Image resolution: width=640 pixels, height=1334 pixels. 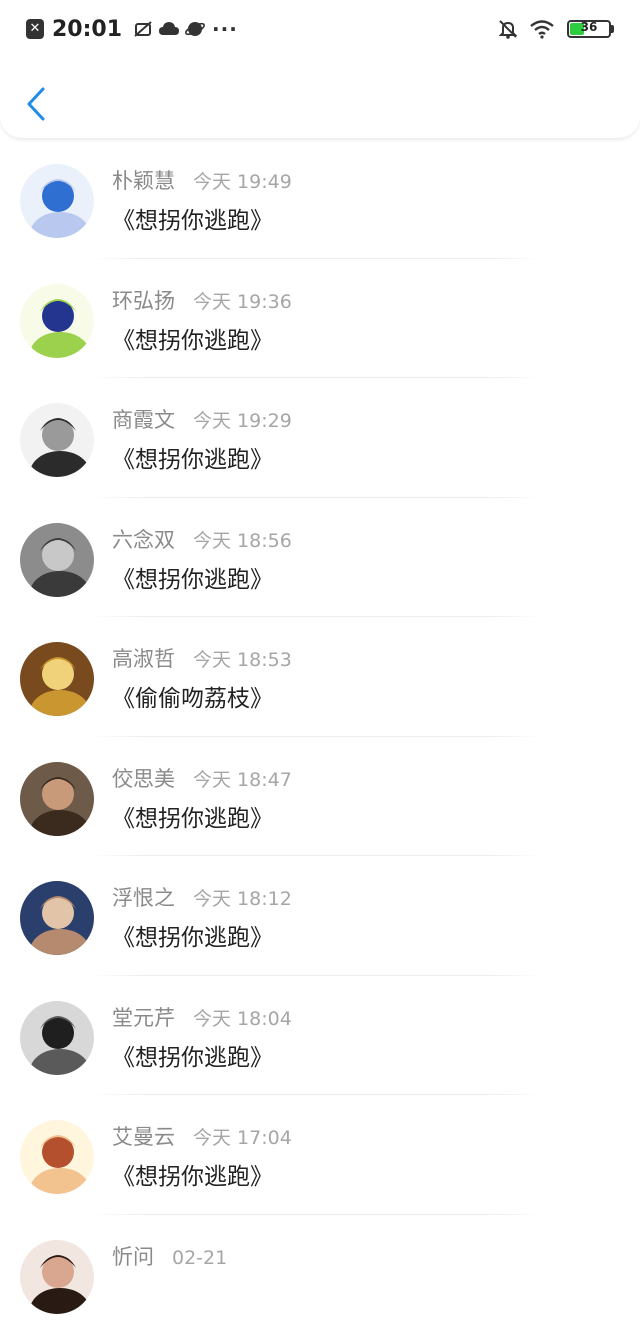 What do you see at coordinates (195, 29) in the screenshot?
I see `planet-icon` at bounding box center [195, 29].